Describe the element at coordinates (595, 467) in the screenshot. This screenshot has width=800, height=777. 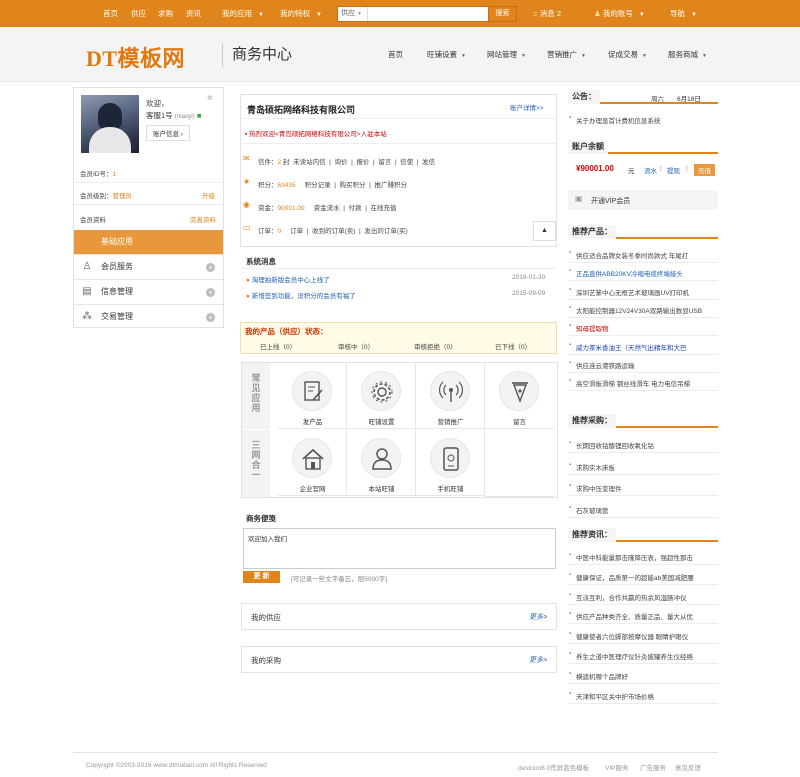
I see `sidebar-link-item: 求购实木床板` at that location.